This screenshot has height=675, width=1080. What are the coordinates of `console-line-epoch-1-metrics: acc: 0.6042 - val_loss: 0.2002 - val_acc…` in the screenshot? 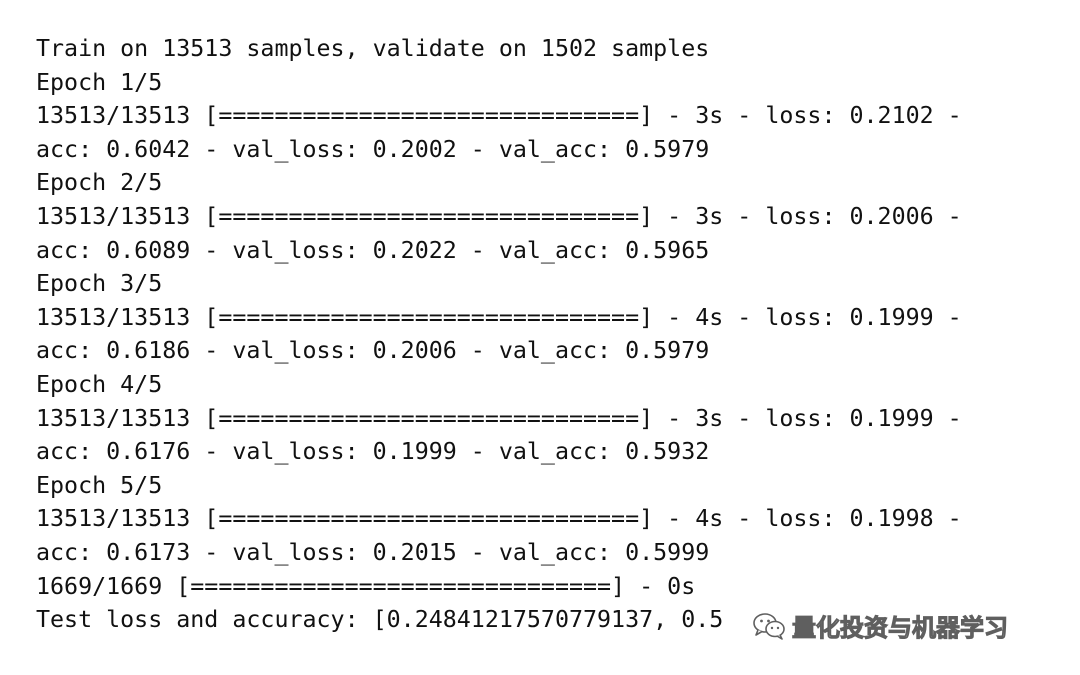 It's located at (373, 149).